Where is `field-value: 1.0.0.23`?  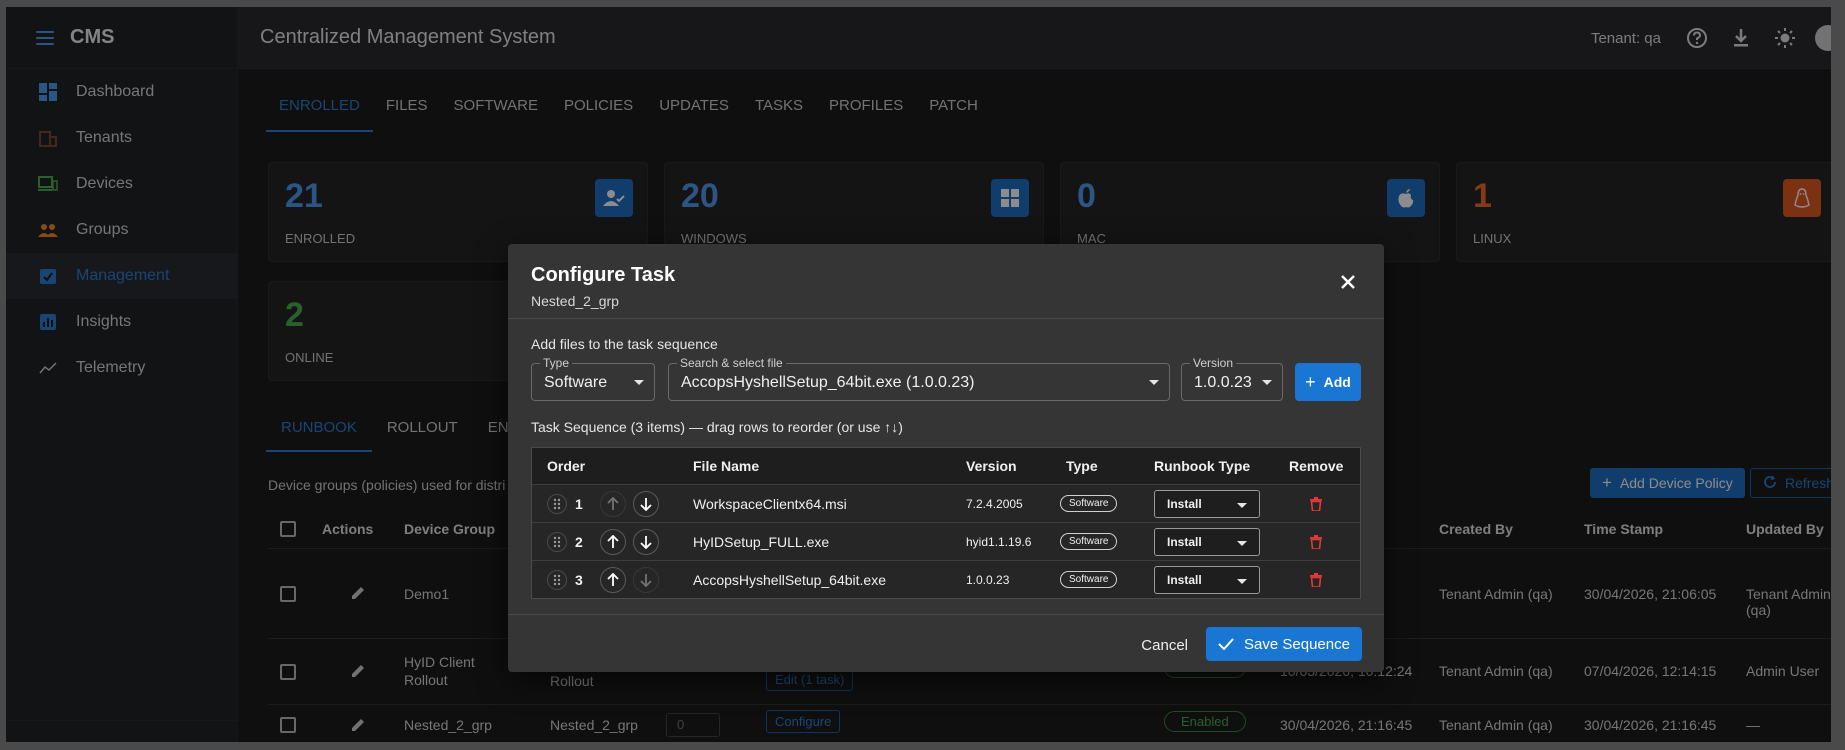 field-value: 1.0.0.23 is located at coordinates (1223, 382).